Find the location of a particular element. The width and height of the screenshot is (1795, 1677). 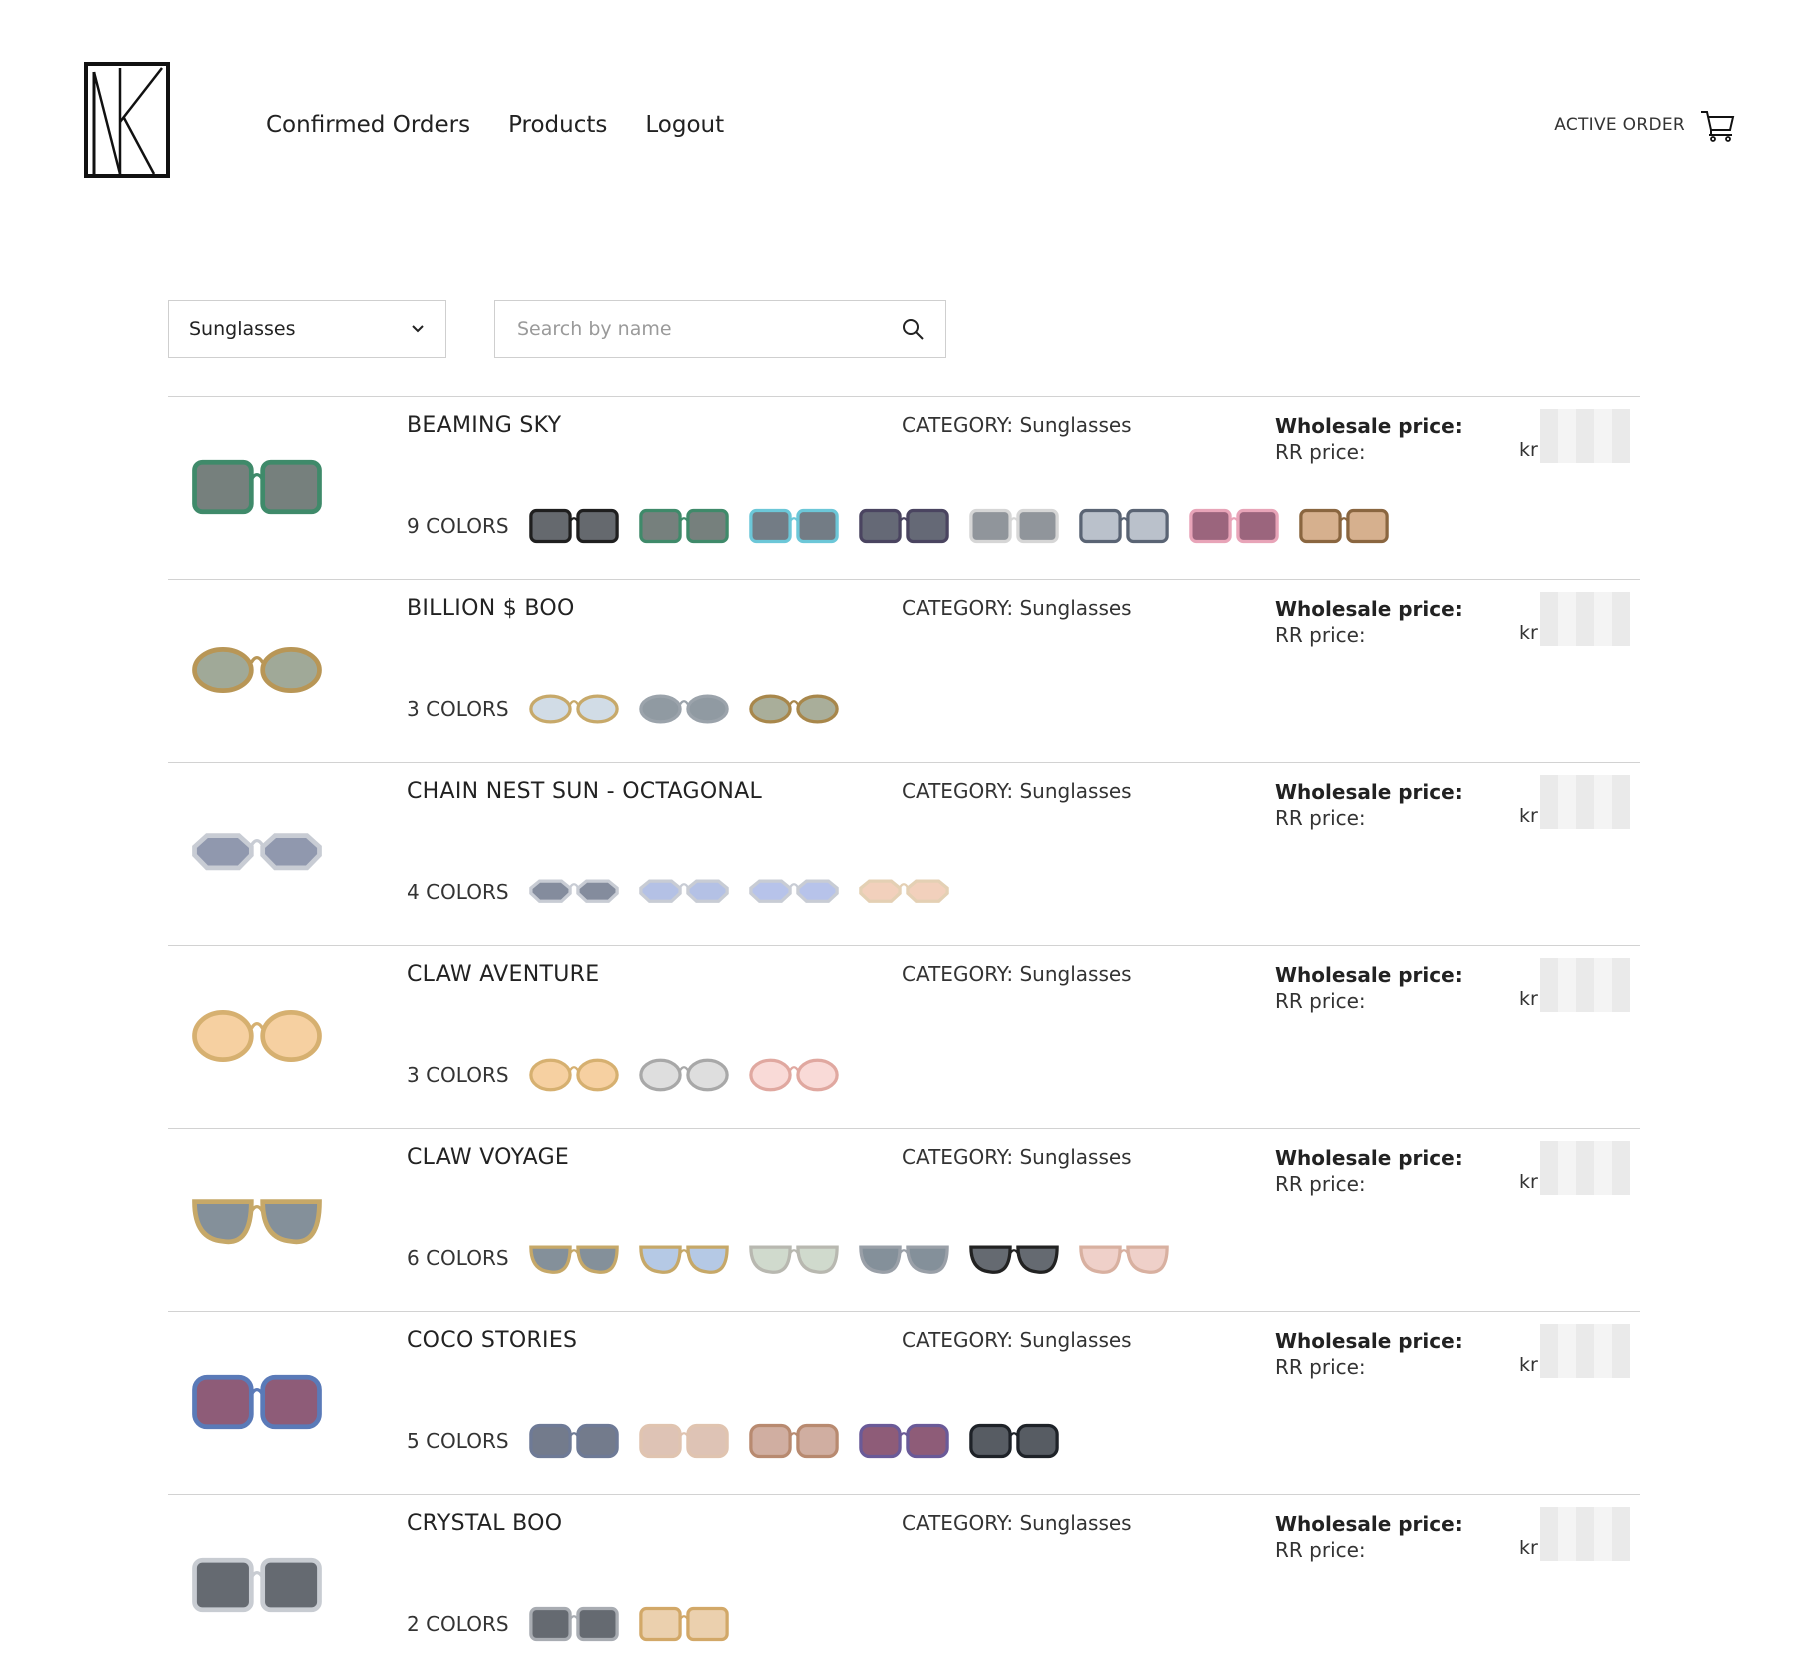

product-name: CLAW AVENTURE is located at coordinates (503, 974).